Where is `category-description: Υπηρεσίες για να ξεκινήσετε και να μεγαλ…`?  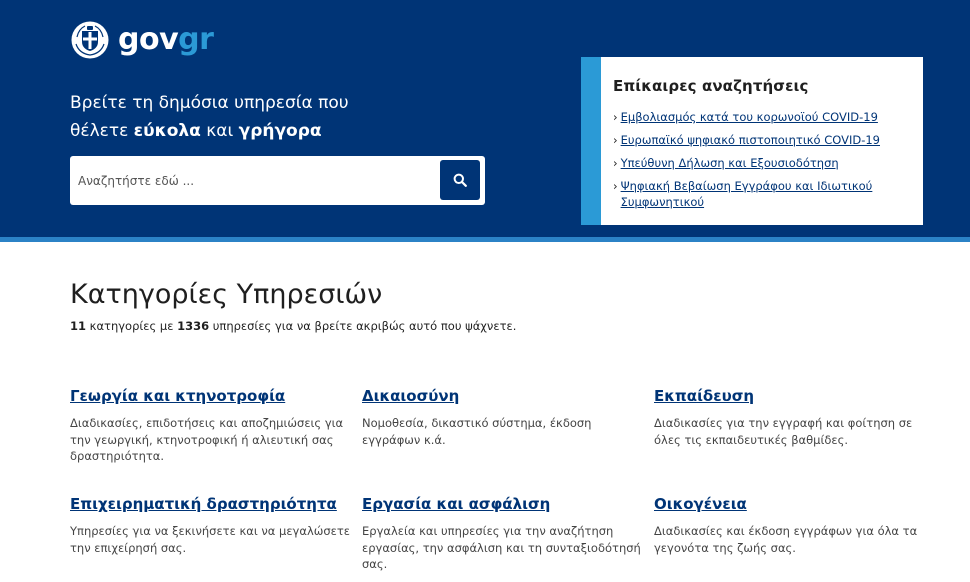
category-description: Υπηρεσίες για να ξεκινήσετε και να μεγαλ… is located at coordinates (210, 539).